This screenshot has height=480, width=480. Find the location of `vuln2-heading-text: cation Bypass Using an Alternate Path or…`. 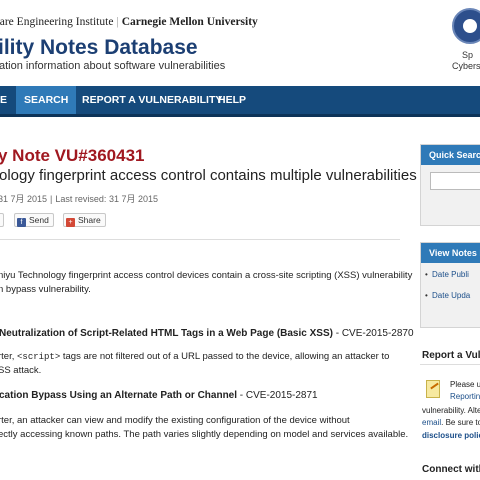

vuln2-heading-text: cation Bypass Using an Alternate Path or… is located at coordinates (119, 395).